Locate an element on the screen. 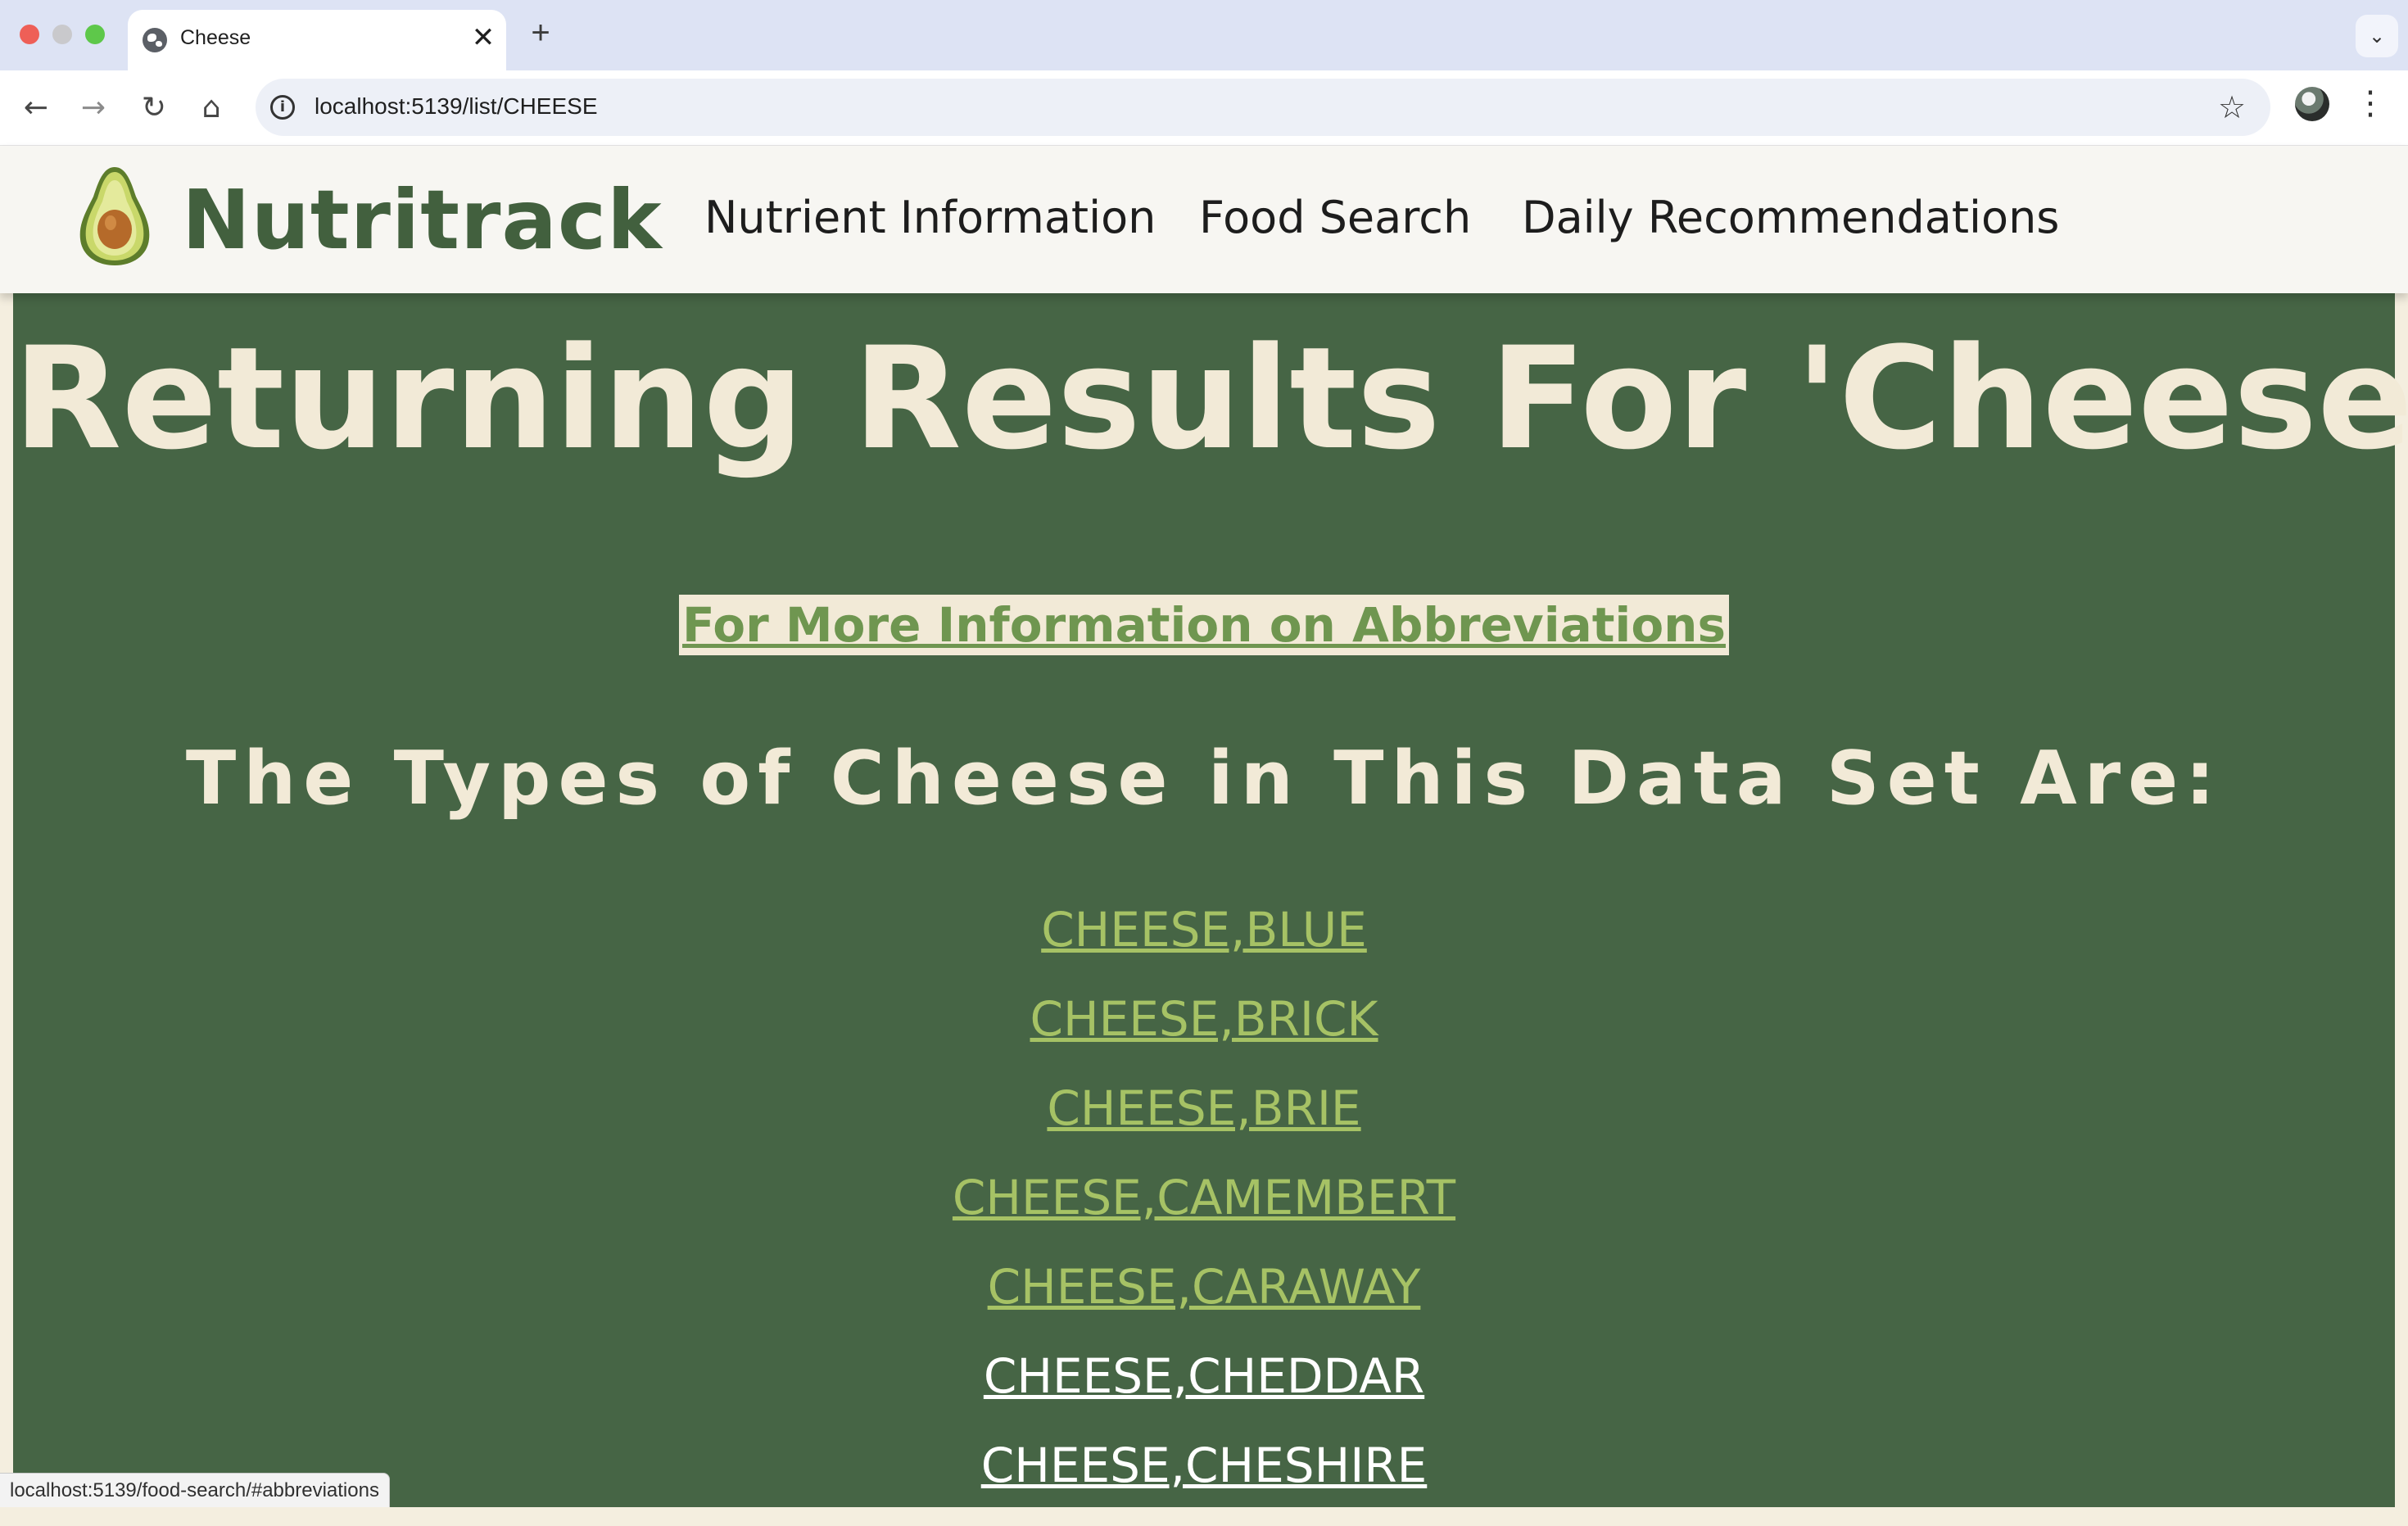 This screenshot has height=1526, width=2408. avocado-logo-icon is located at coordinates (114, 215).